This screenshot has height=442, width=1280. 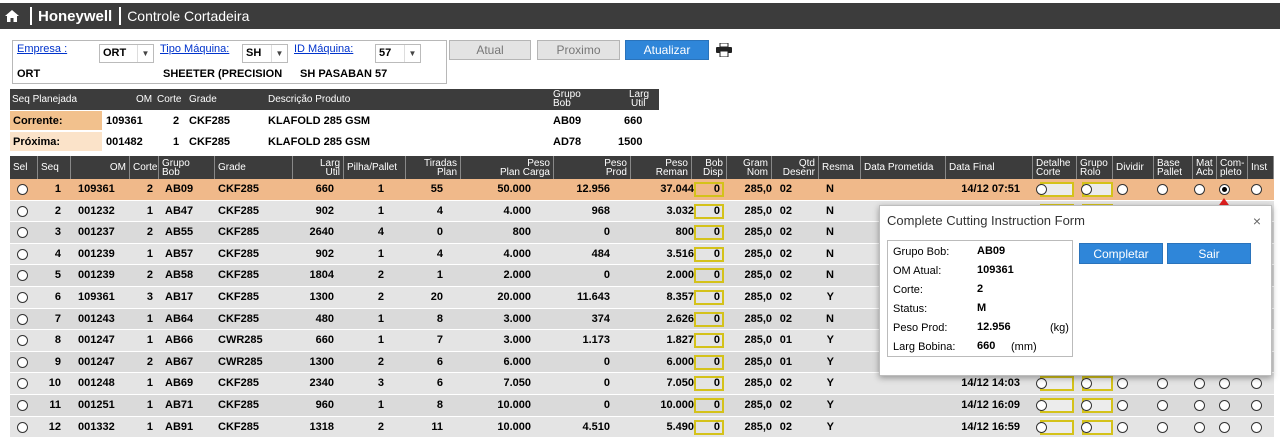 What do you see at coordinates (372, 167) in the screenshot?
I see `col-header-label: Pilha/Pallet` at bounding box center [372, 167].